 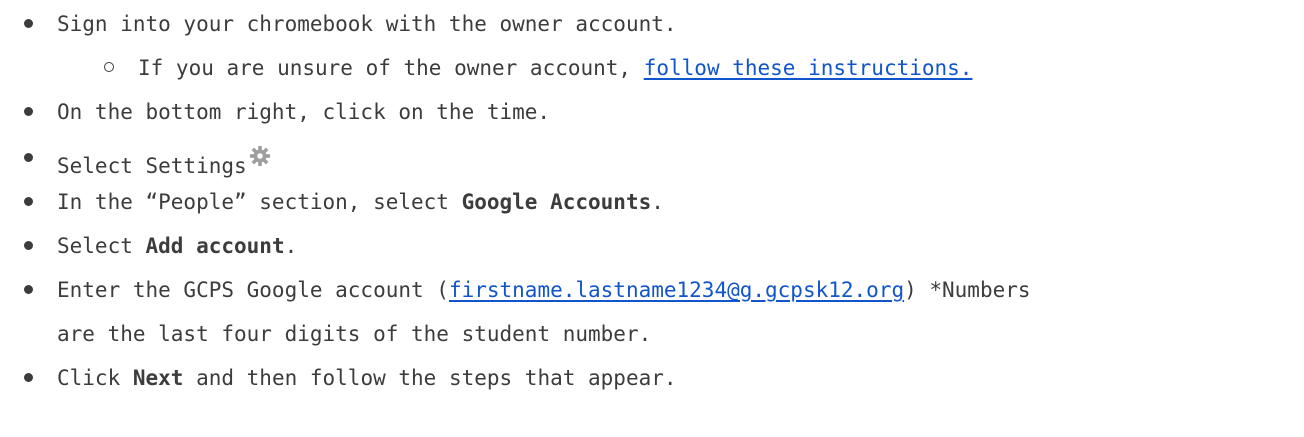 What do you see at coordinates (95, 378) in the screenshot?
I see `step-prefix: Click` at bounding box center [95, 378].